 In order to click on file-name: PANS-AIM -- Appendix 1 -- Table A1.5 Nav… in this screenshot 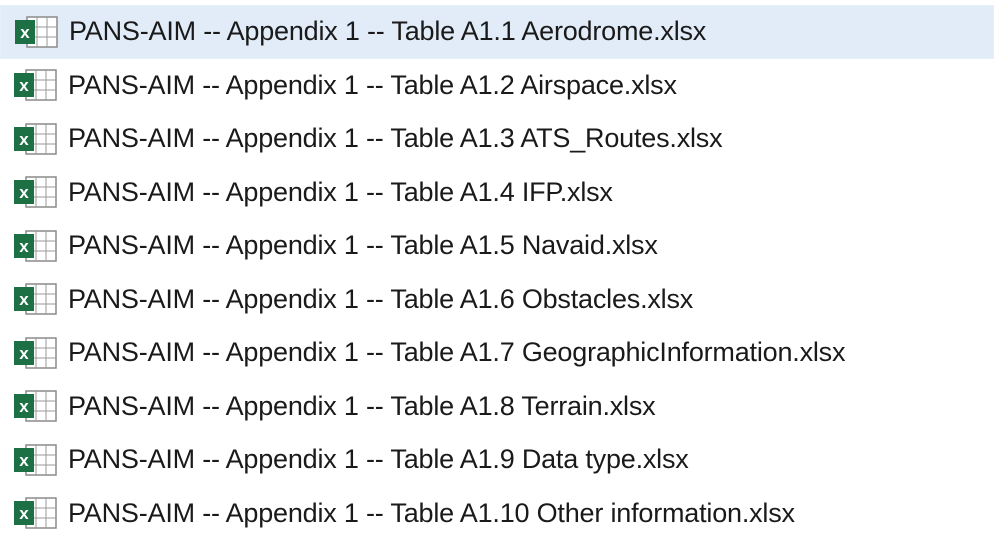, I will do `click(363, 245)`.